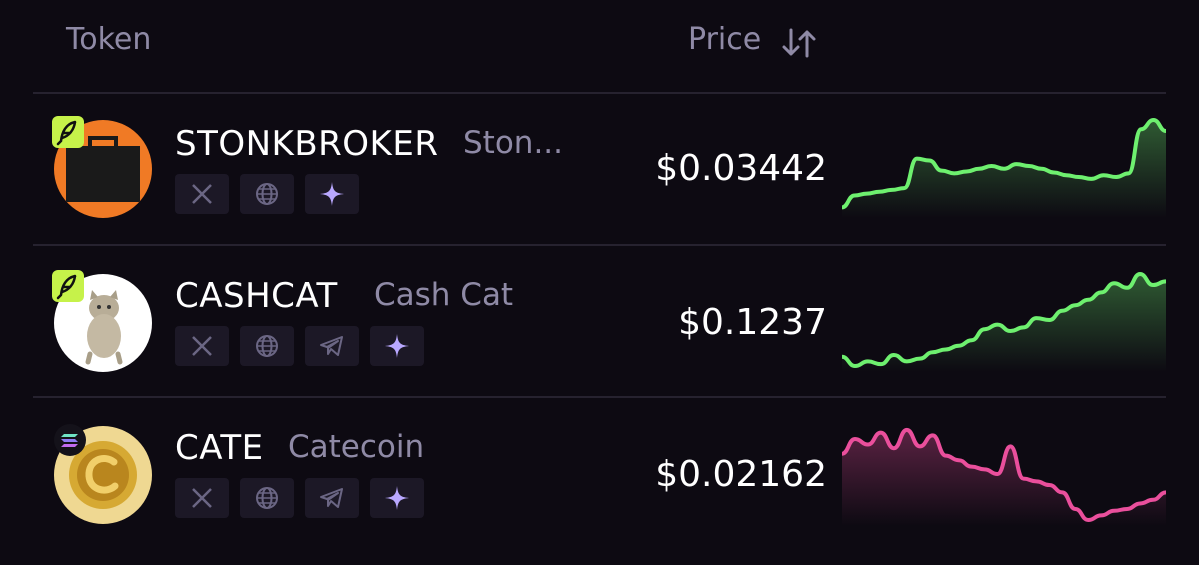 Image resolution: width=1199 pixels, height=565 pixels. What do you see at coordinates (256, 296) in the screenshot?
I see `token-symbol: CASHCAT` at bounding box center [256, 296].